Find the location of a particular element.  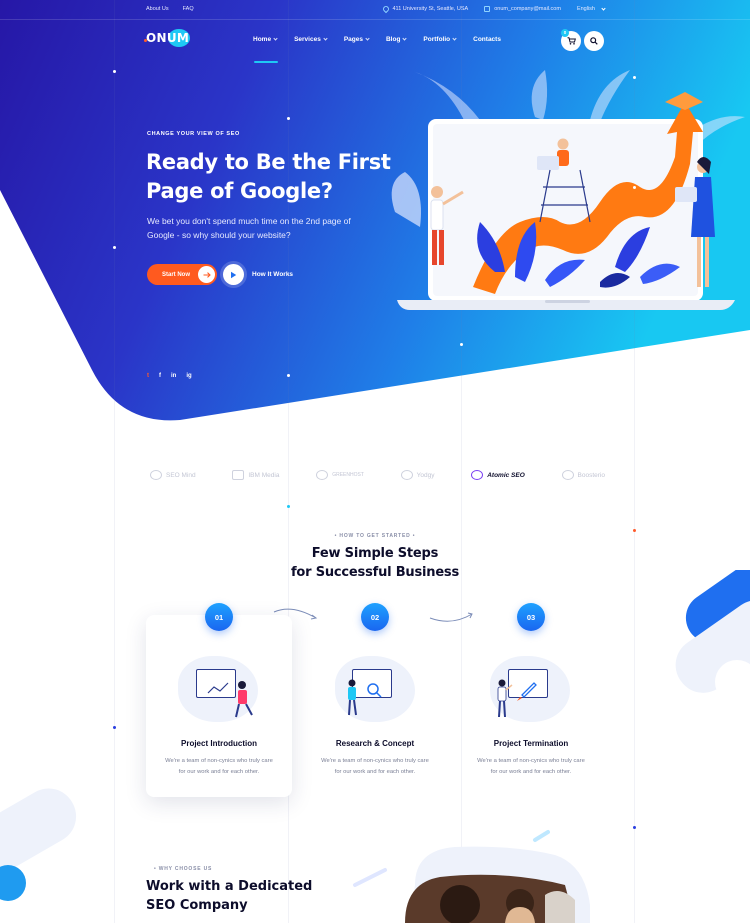

step-number-3: 03 is located at coordinates (531, 617).